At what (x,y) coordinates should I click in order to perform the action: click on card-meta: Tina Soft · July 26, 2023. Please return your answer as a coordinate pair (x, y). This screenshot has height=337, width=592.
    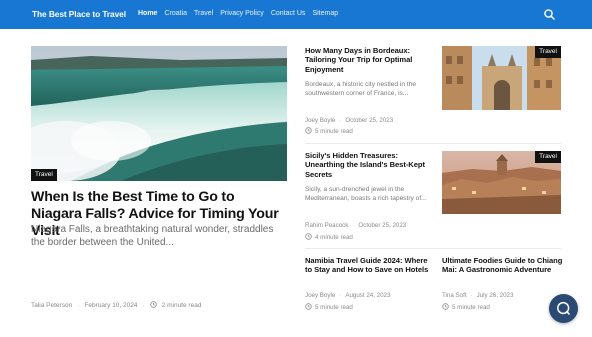
    Looking at the image, I should click on (477, 295).